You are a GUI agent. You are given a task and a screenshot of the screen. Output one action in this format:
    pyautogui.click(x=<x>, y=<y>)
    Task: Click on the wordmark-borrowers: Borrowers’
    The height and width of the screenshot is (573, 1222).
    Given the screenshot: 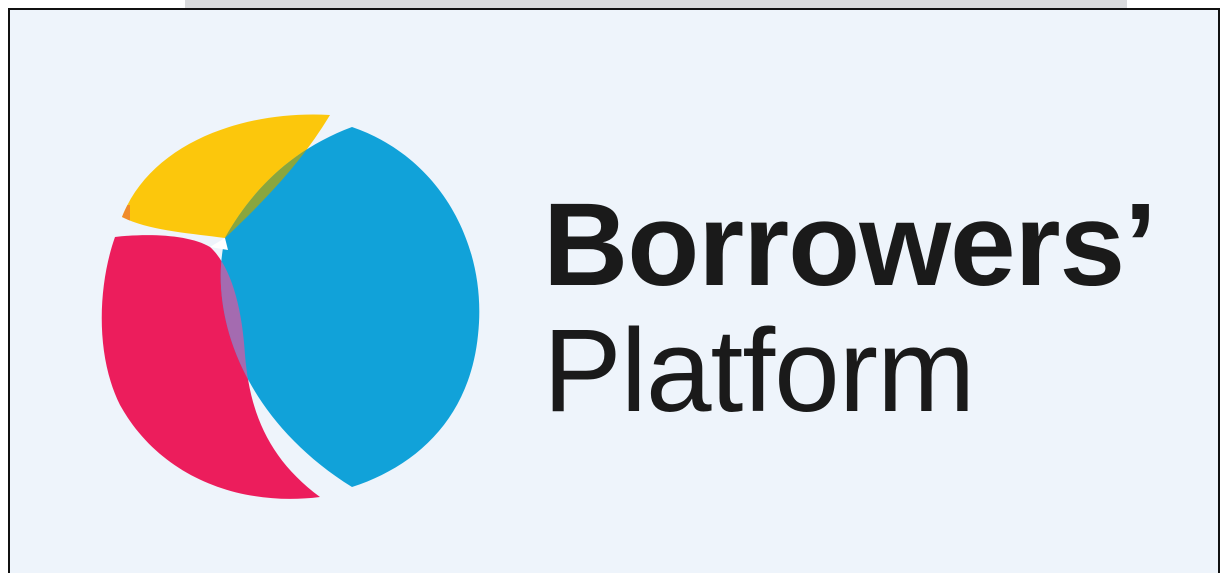 What is the action you would take?
    pyautogui.click(x=850, y=245)
    